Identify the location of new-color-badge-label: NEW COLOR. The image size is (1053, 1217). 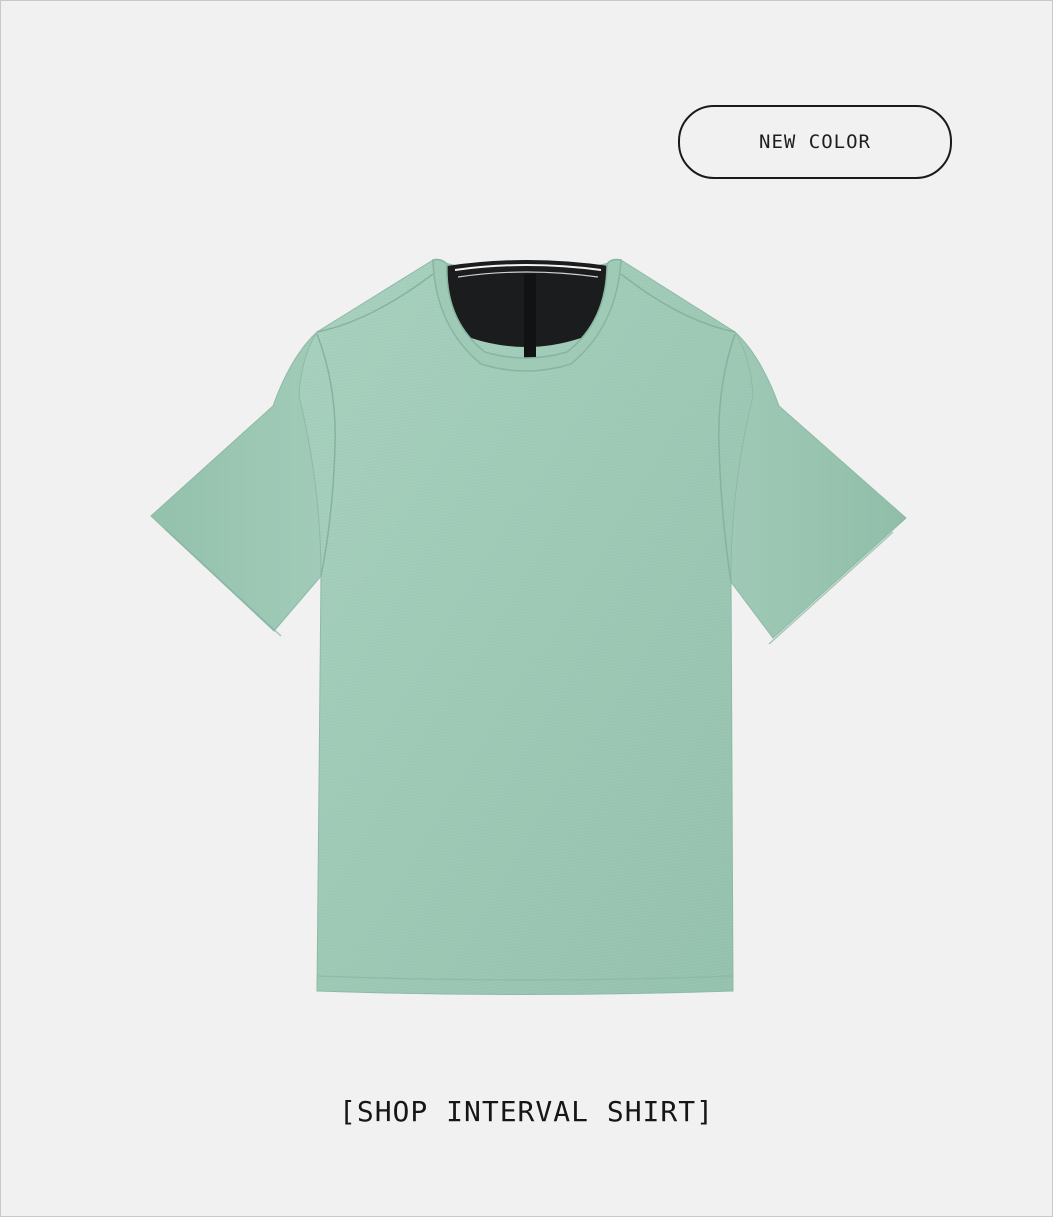
(815, 142).